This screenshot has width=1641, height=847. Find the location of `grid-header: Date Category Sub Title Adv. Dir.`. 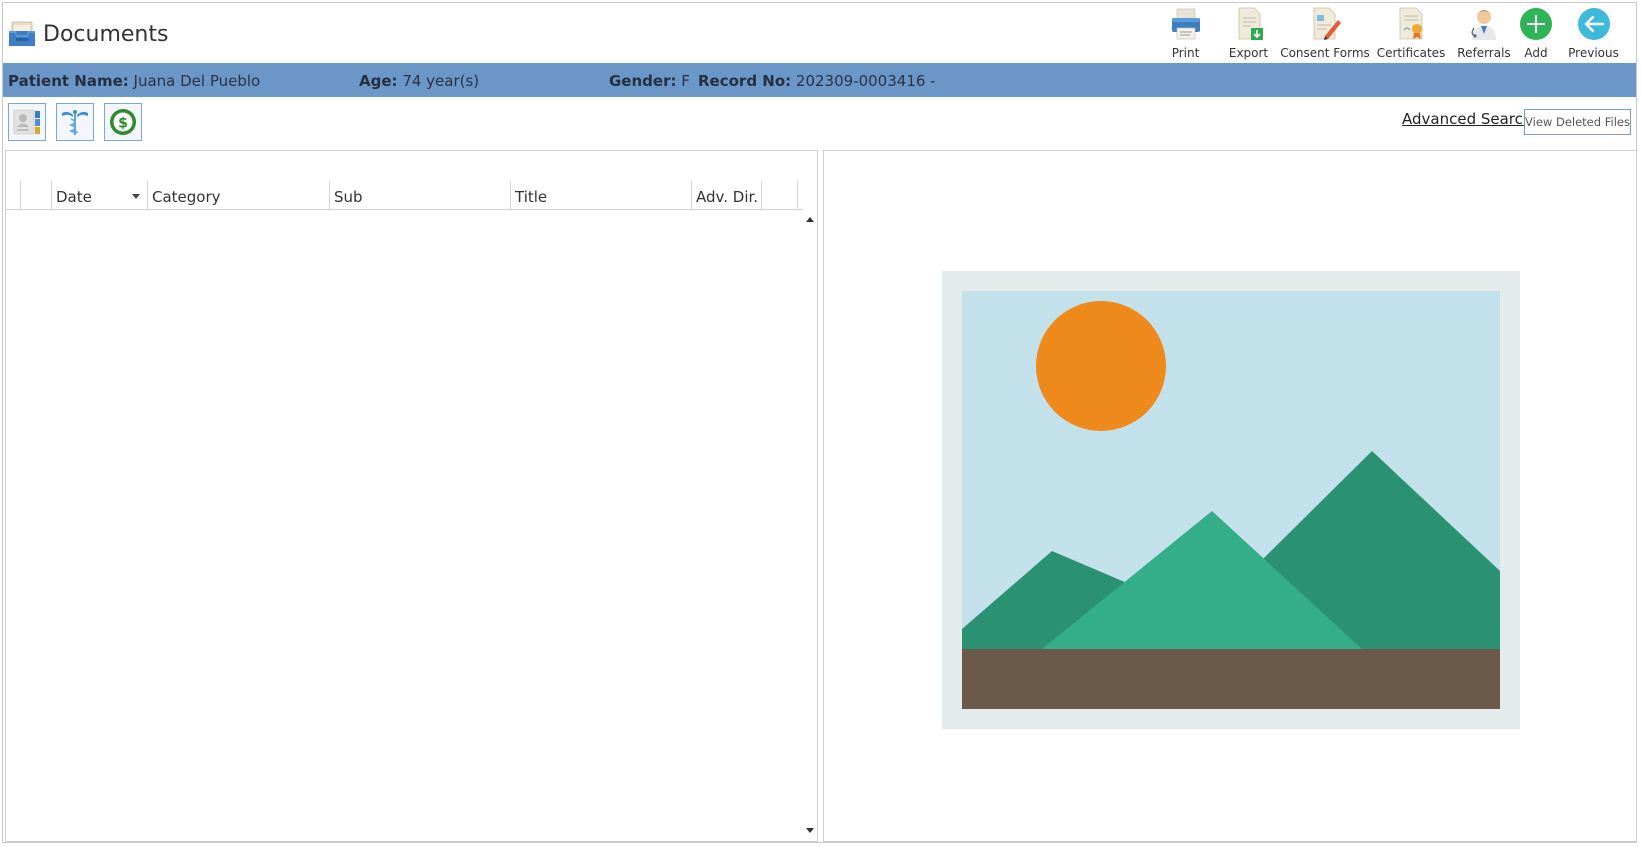

grid-header: Date Category Sub Title Adv. Dir. is located at coordinates (404, 195).